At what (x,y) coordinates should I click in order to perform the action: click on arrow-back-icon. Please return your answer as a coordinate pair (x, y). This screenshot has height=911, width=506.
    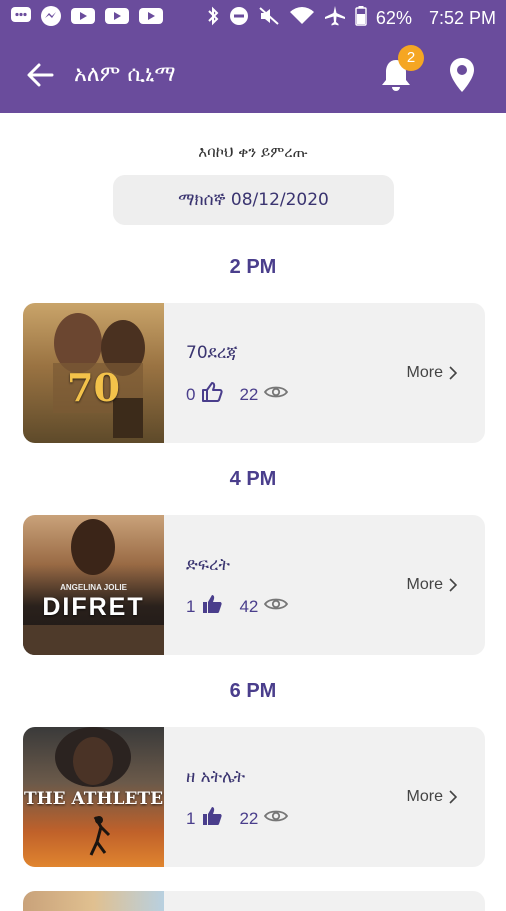
    Looking at the image, I should click on (40, 74).